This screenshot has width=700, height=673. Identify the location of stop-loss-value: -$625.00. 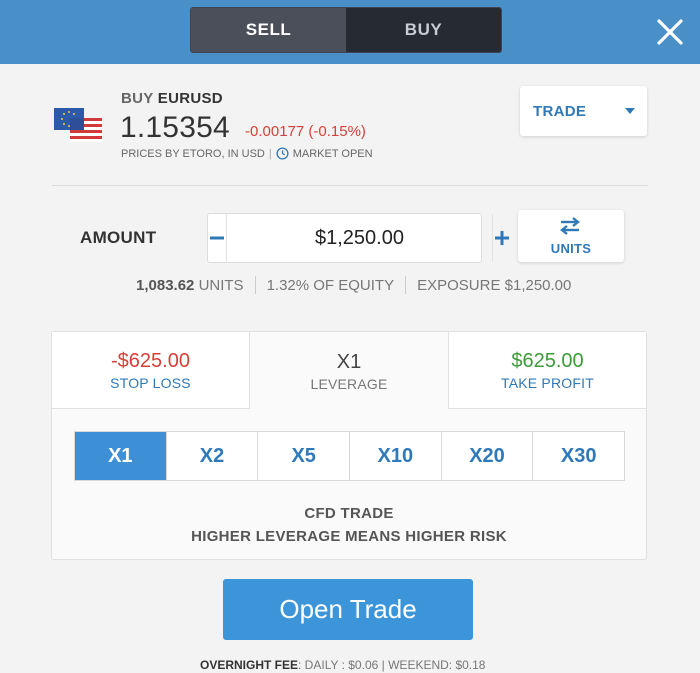
(150, 361).